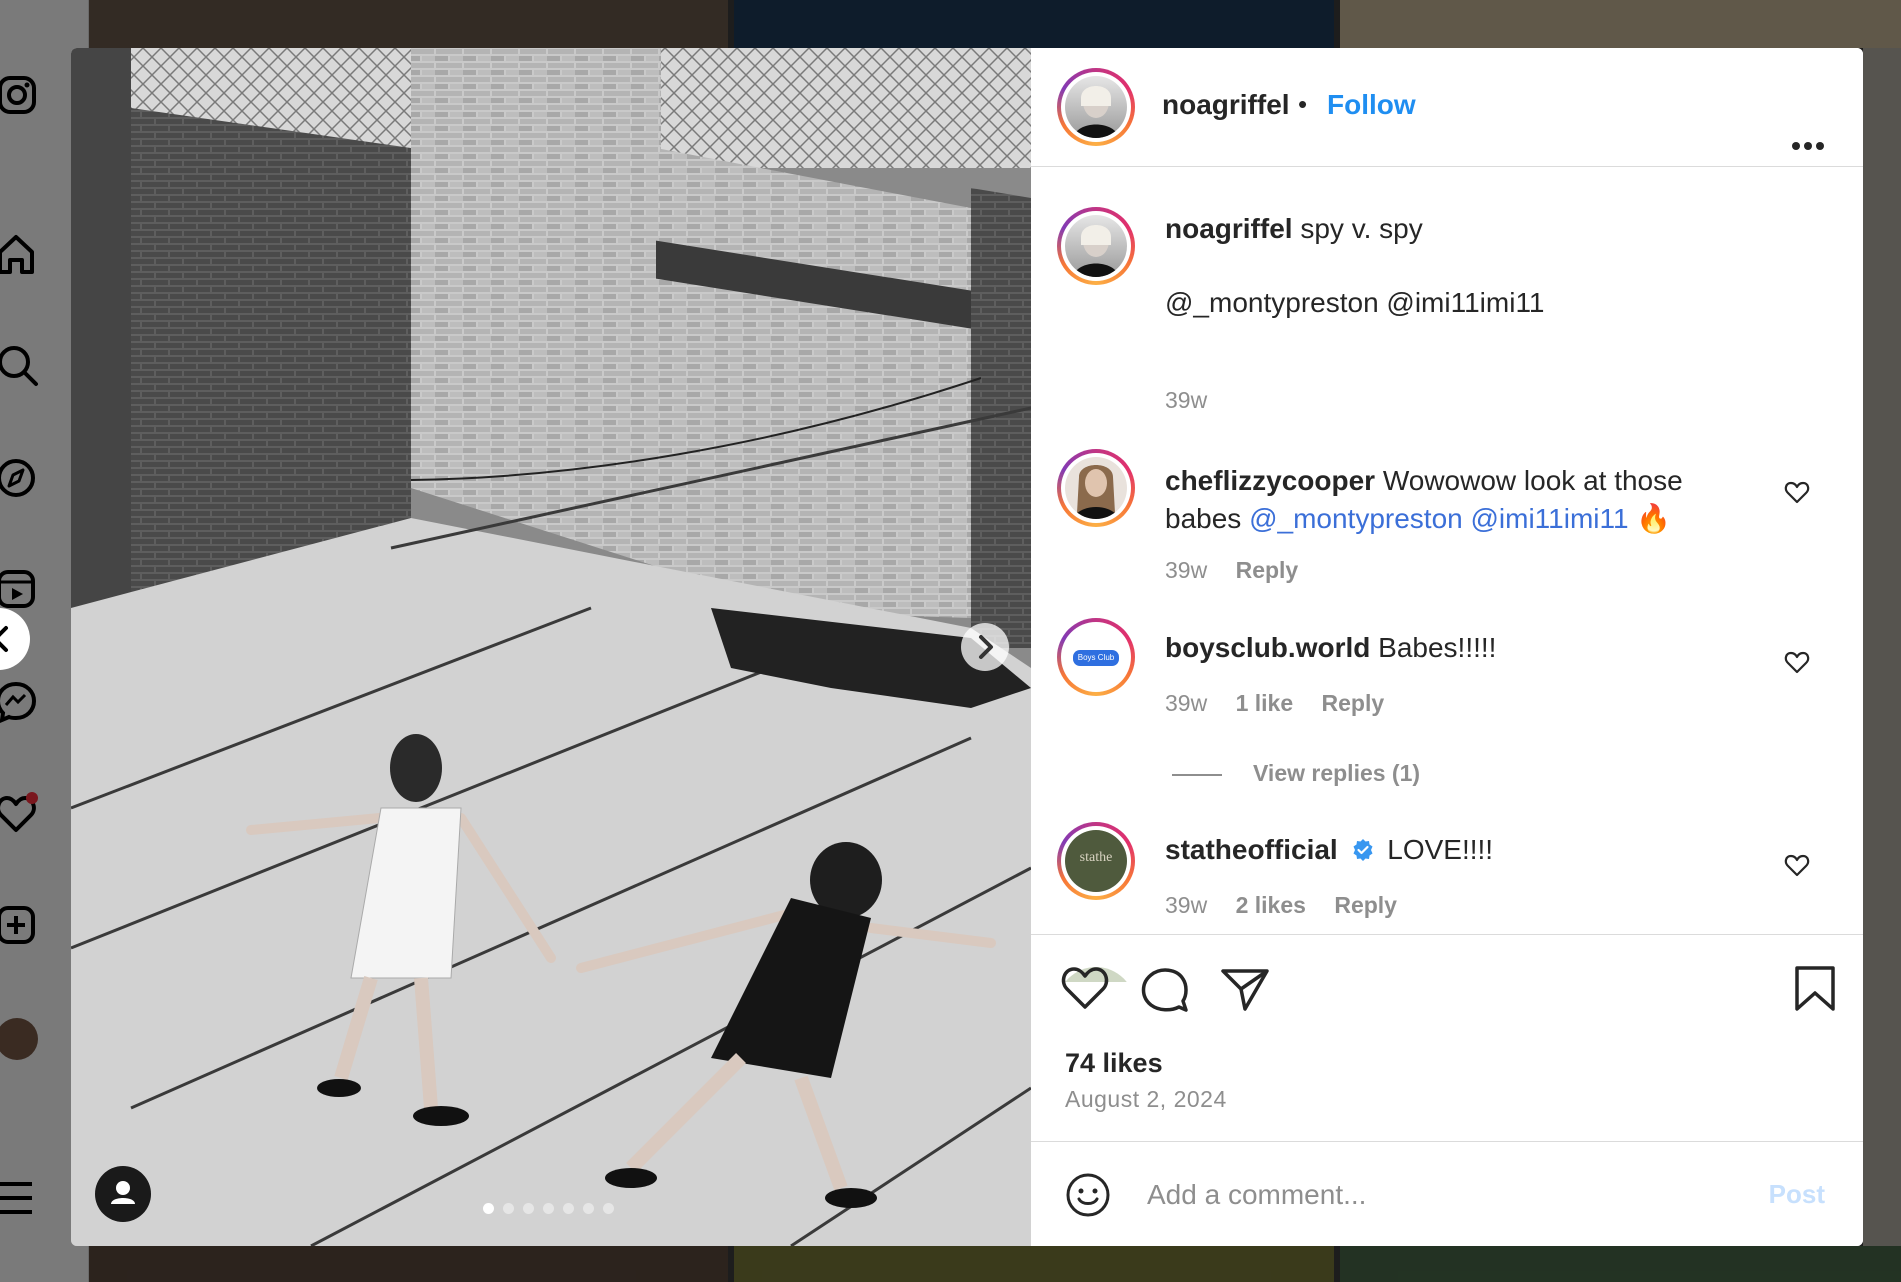 This screenshot has height=1282, width=1901. What do you see at coordinates (1114, 1063) in the screenshot?
I see `likes-count: 74 likes` at bounding box center [1114, 1063].